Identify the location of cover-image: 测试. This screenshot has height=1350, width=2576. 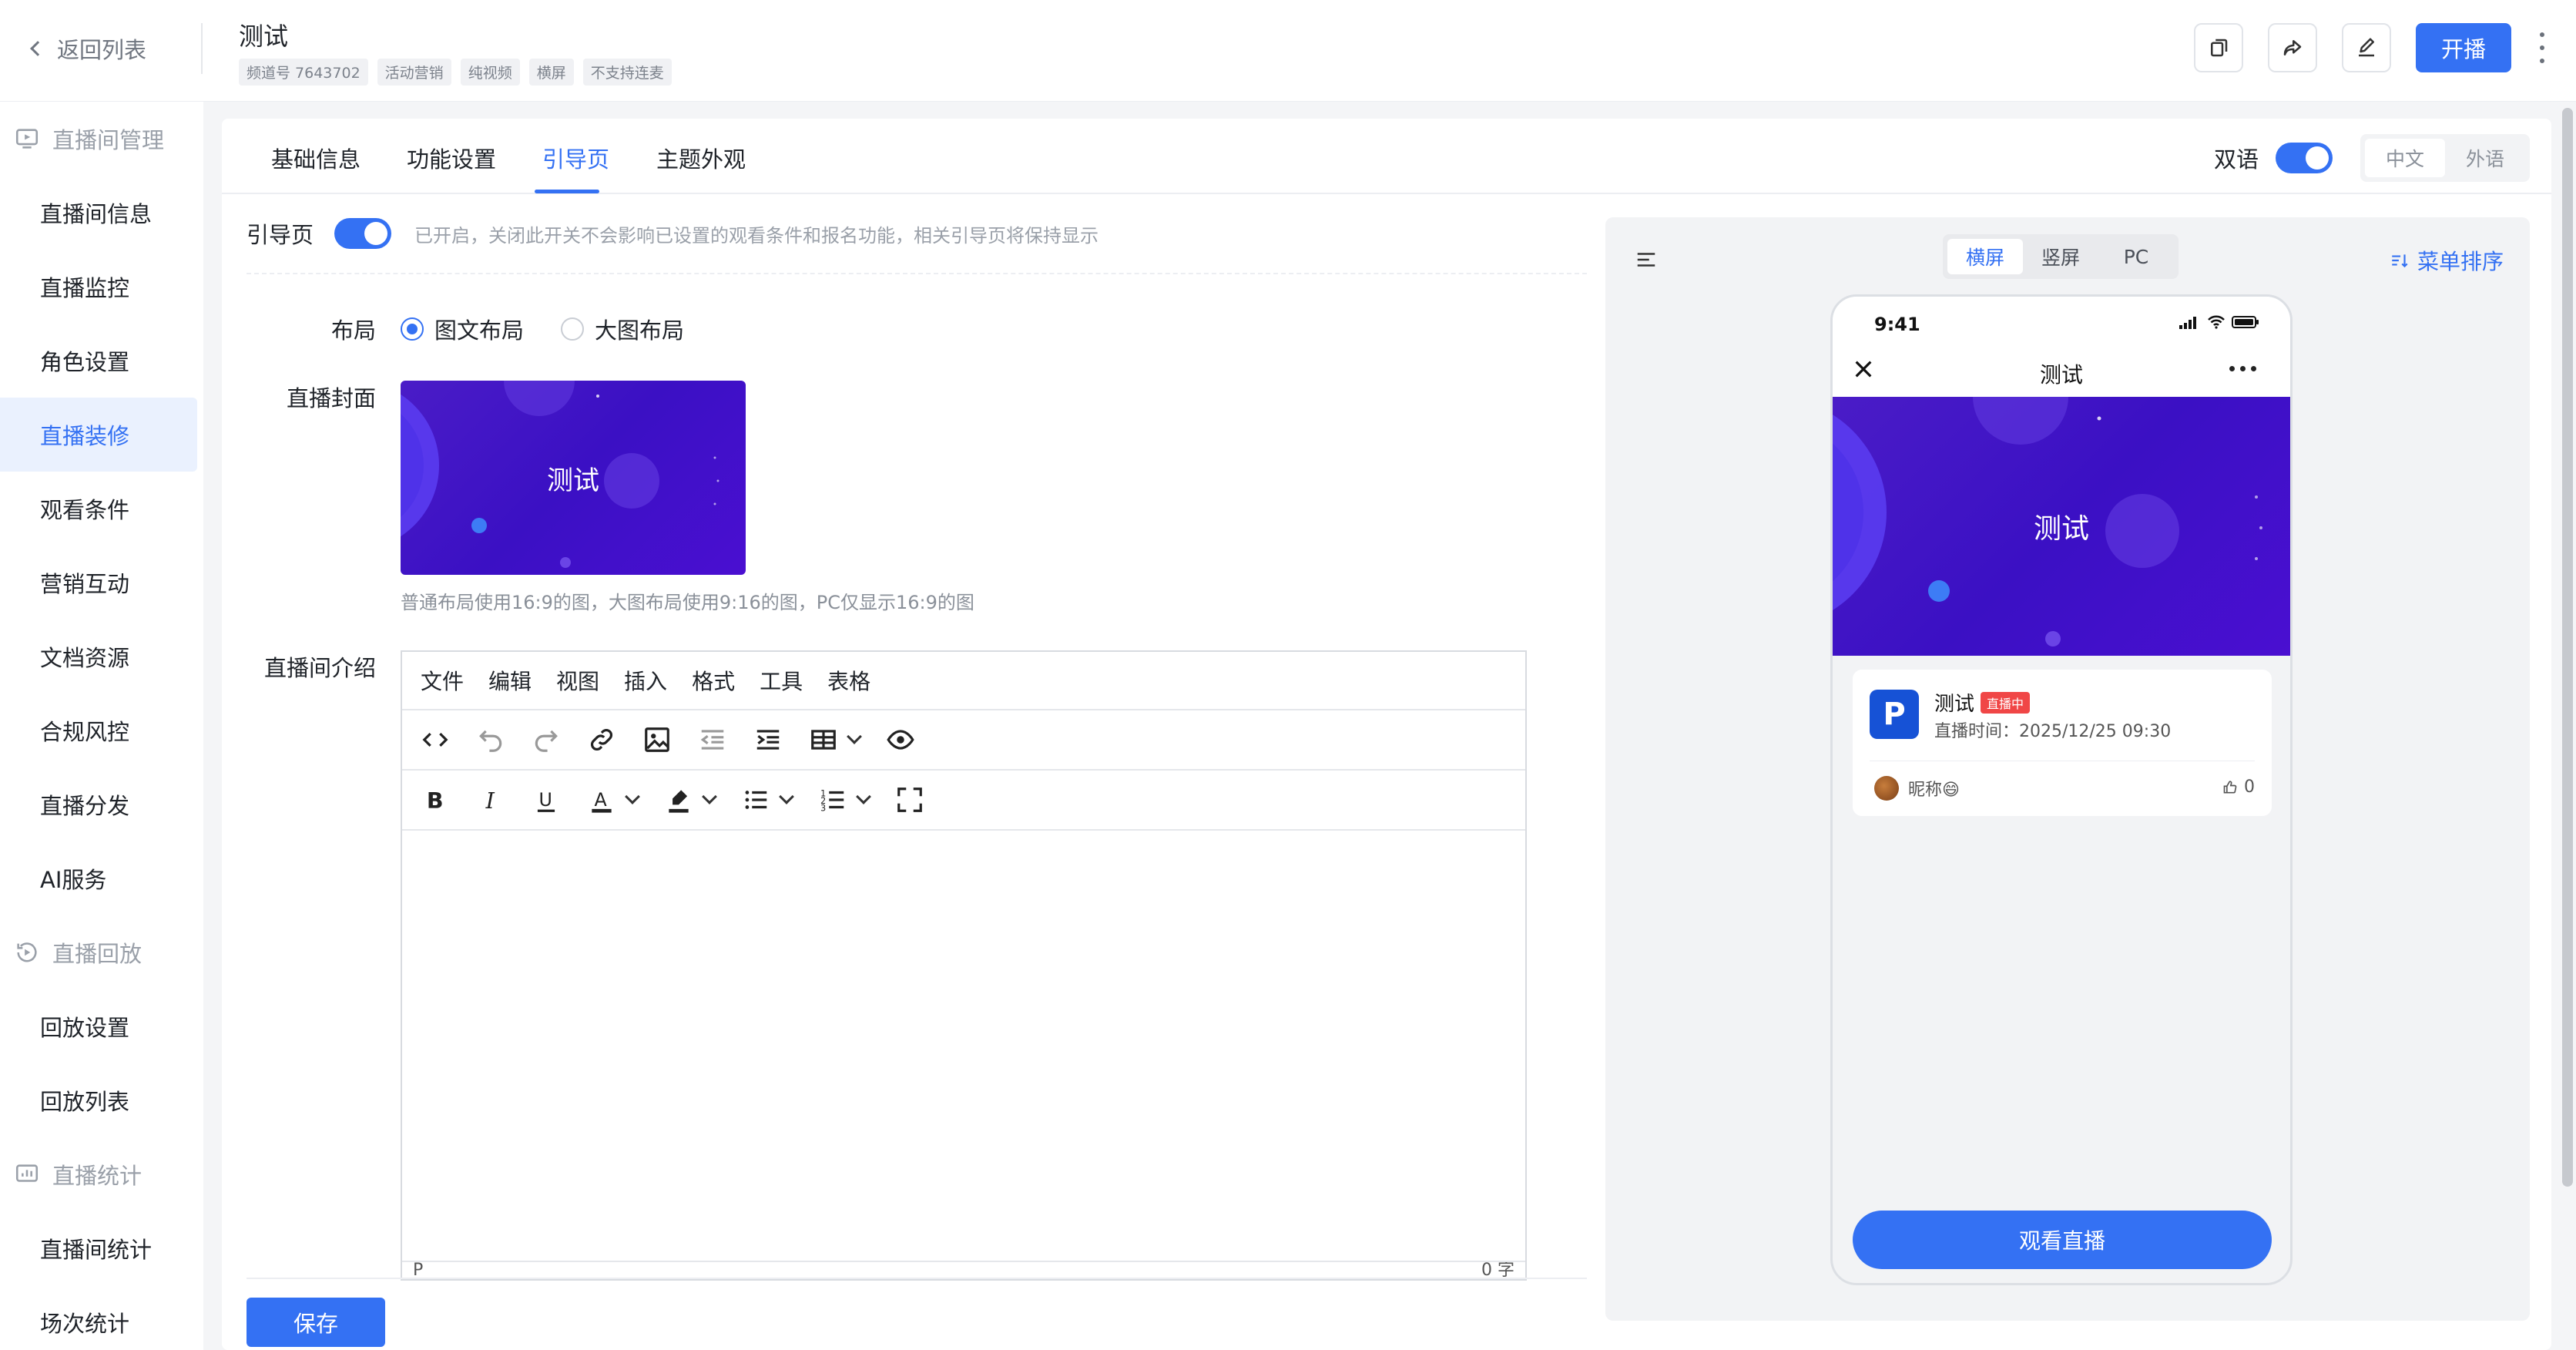
(573, 478).